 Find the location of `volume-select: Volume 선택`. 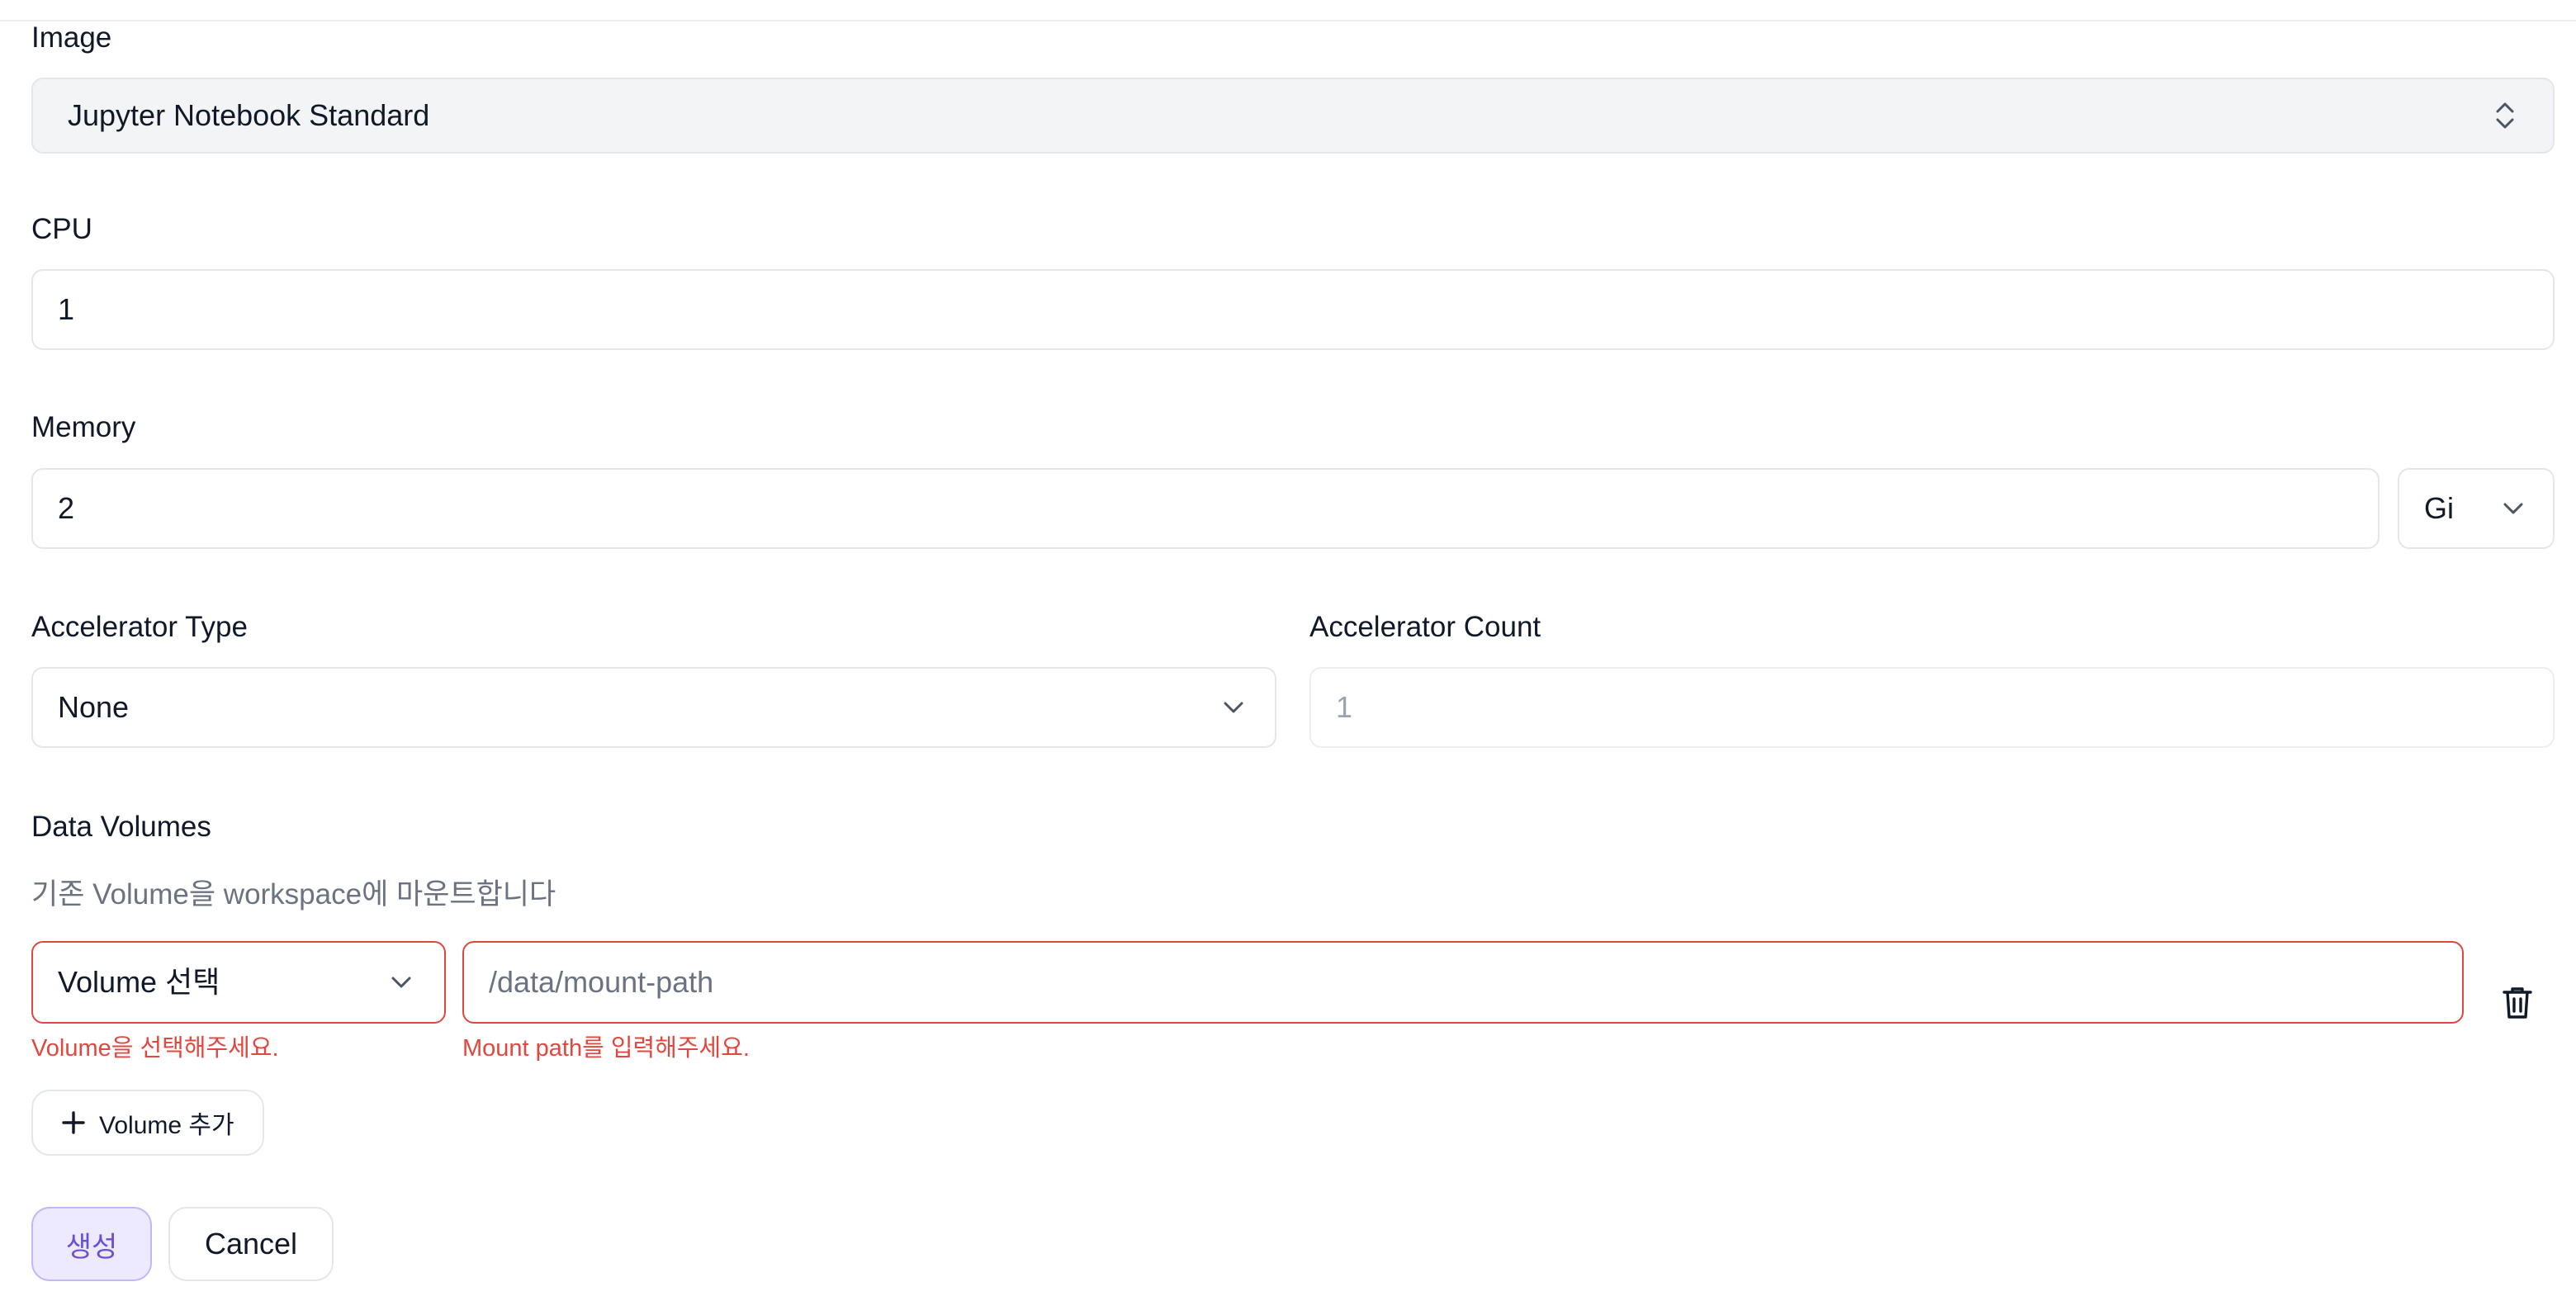

volume-select: Volume 선택 is located at coordinates (238, 982).